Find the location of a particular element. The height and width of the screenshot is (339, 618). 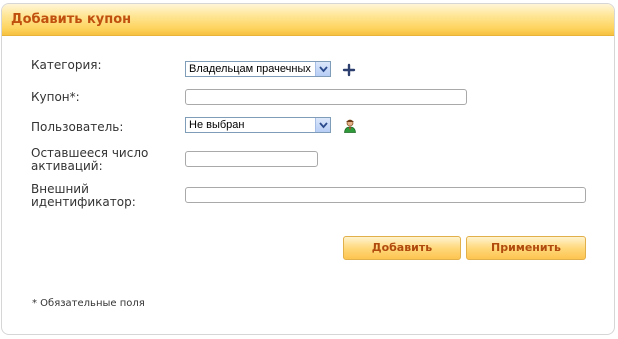

page-title: Добавить купон is located at coordinates (71, 19).